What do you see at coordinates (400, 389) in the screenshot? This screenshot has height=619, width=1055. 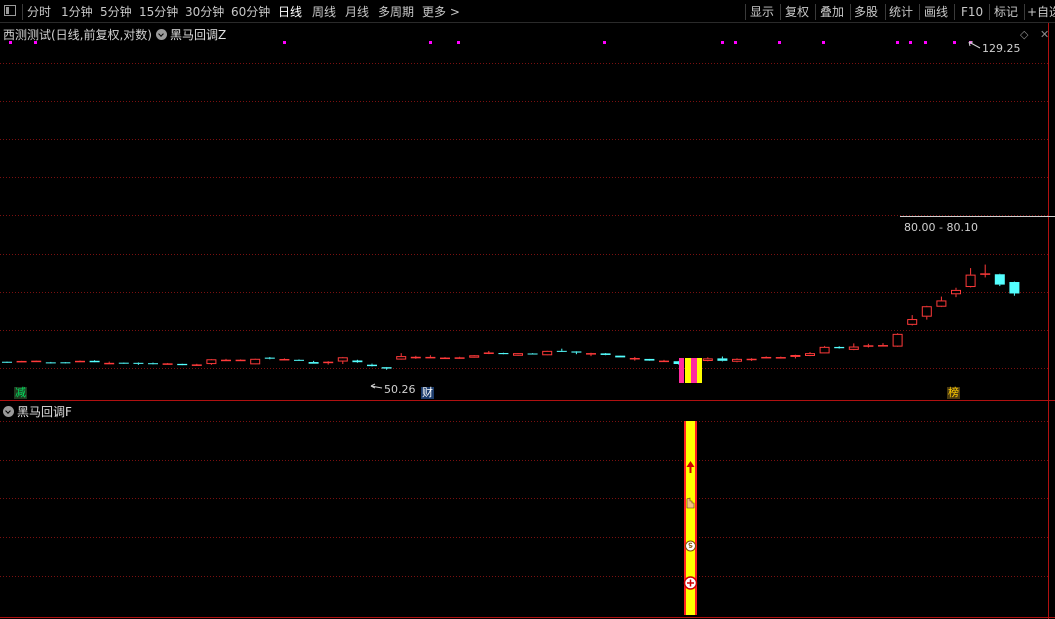 I see `low-price-label: 50.26` at bounding box center [400, 389].